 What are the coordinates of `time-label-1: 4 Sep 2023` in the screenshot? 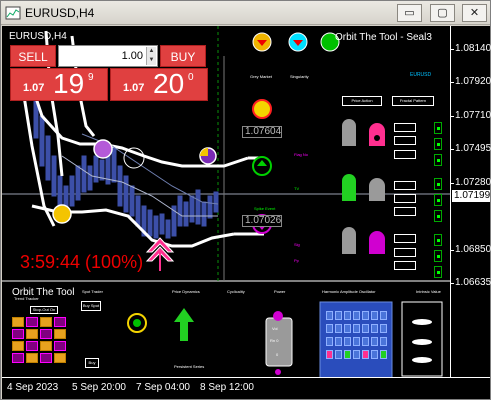 It's located at (33, 387).